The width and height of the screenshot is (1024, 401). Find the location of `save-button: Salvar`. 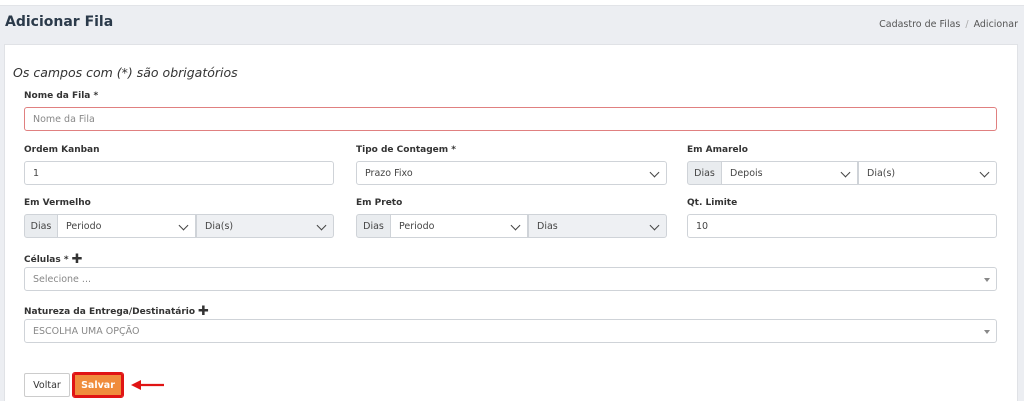

save-button: Salvar is located at coordinates (98, 385).